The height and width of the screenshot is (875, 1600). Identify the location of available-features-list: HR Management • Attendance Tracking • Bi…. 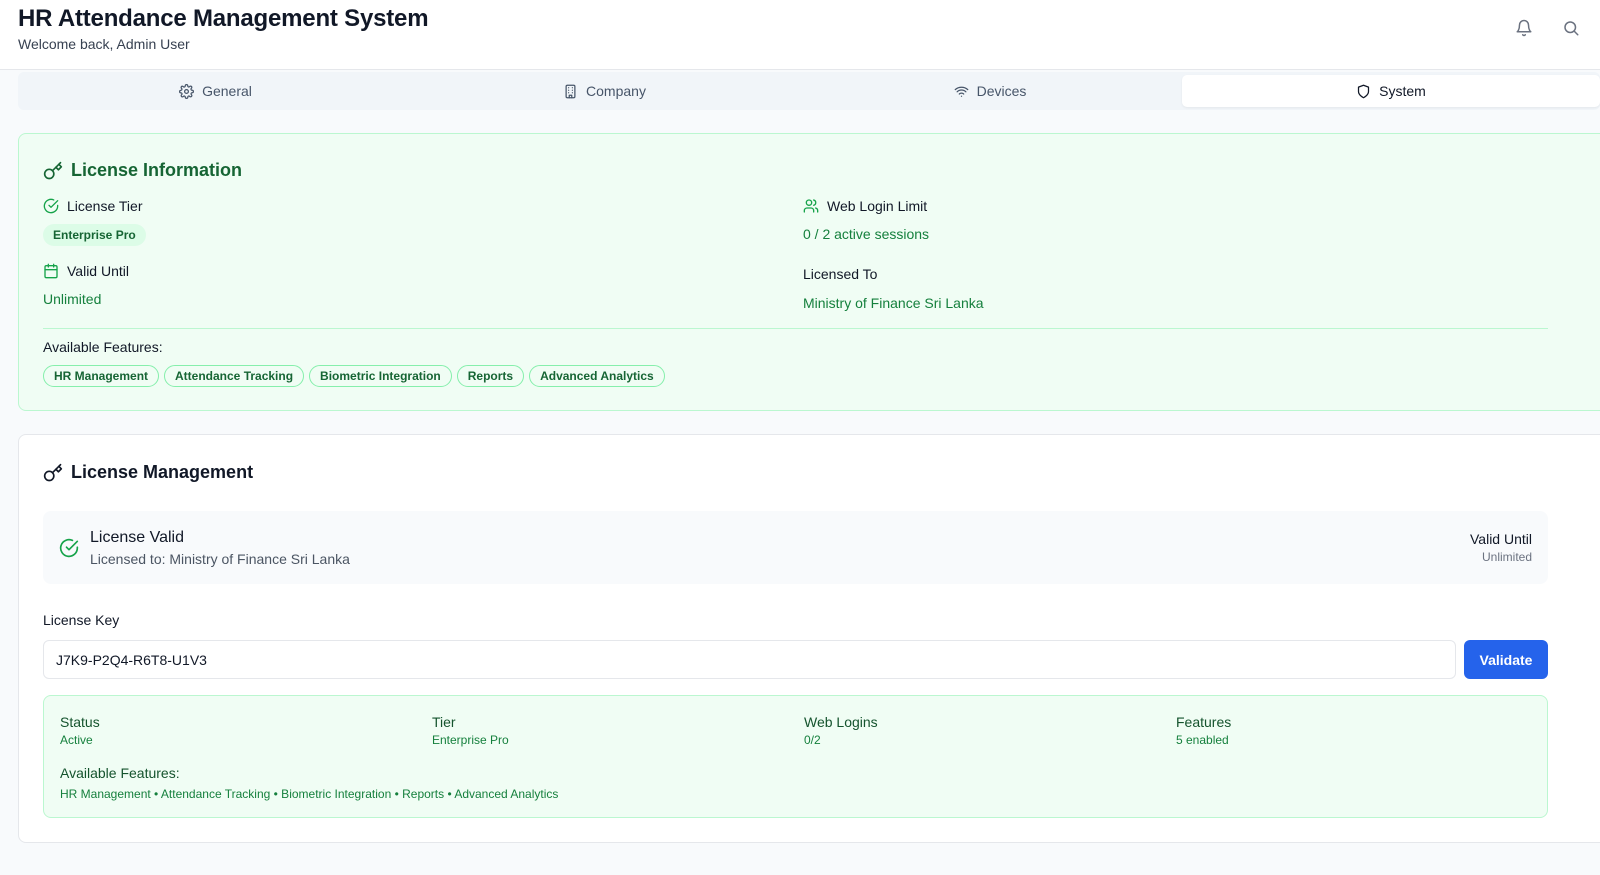
(309, 794).